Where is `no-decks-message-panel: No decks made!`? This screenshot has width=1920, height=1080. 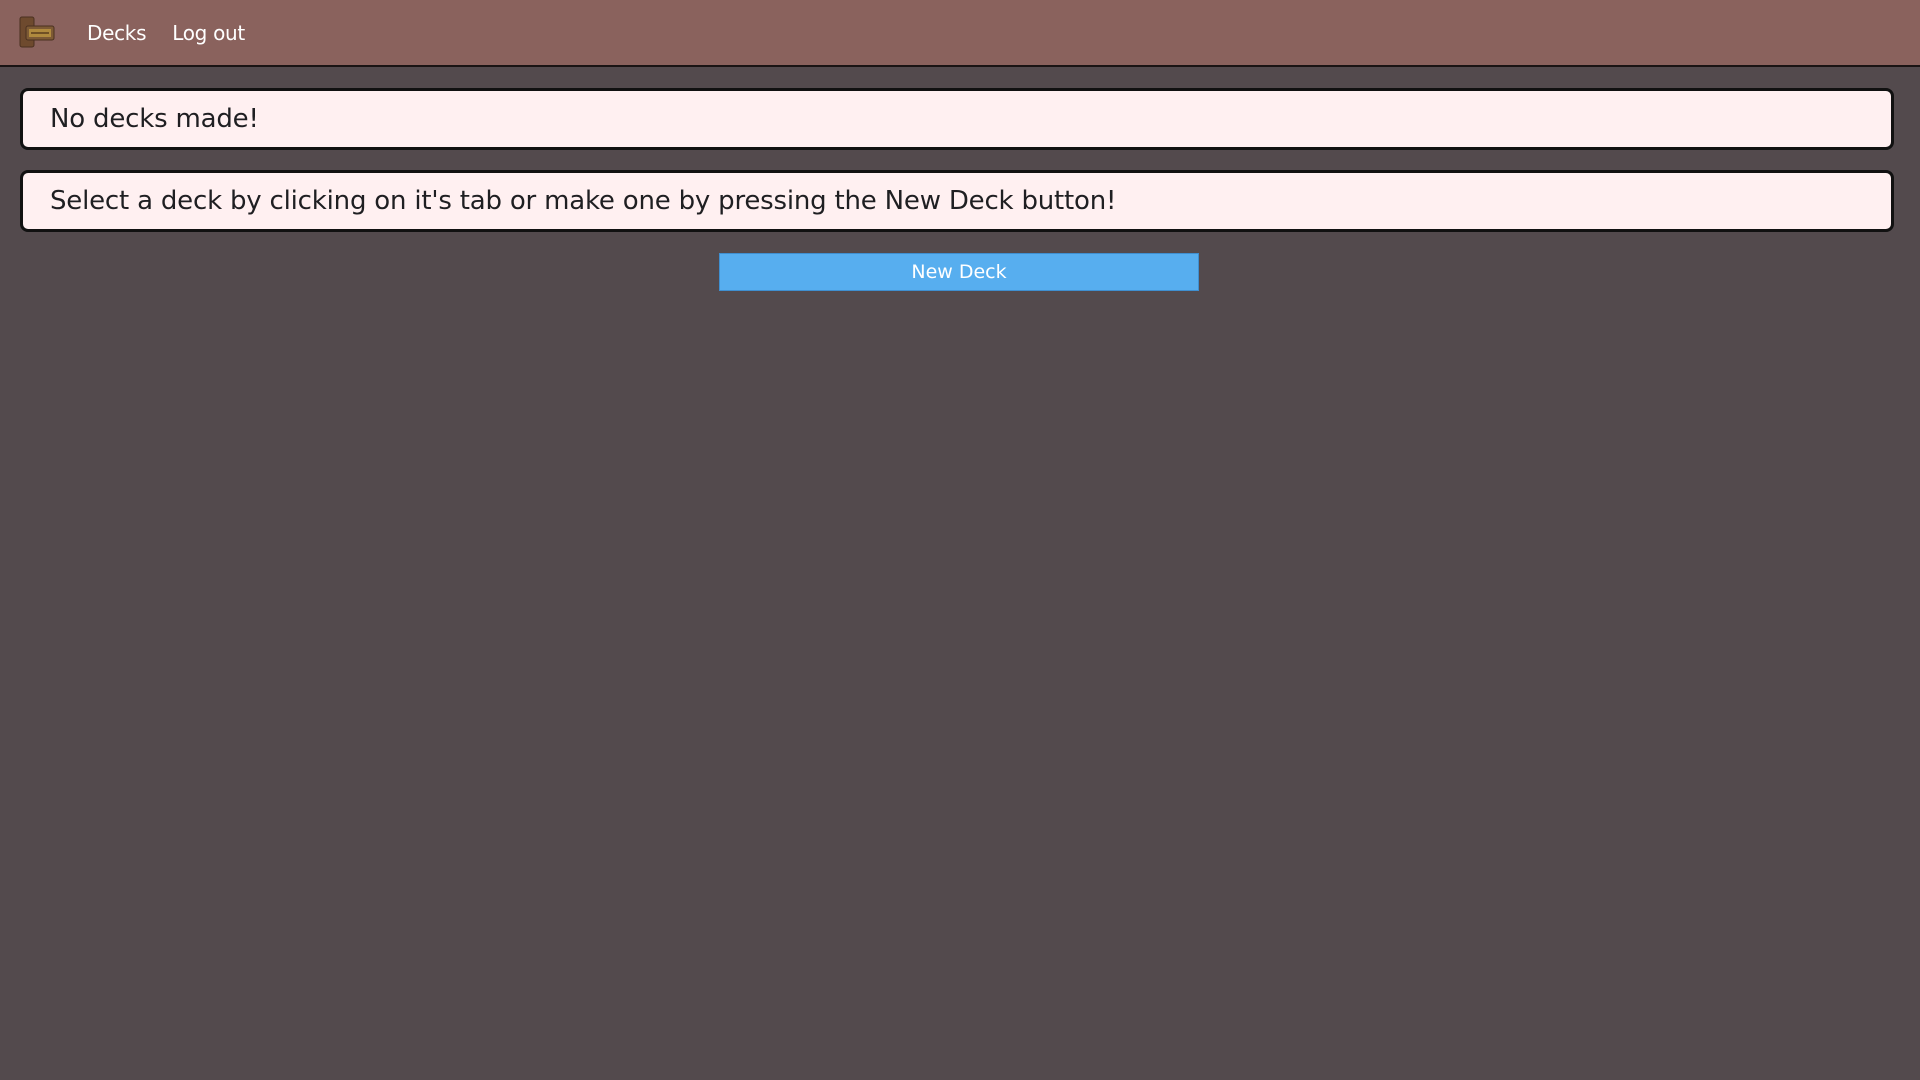
no-decks-message-panel: No decks made! is located at coordinates (957, 119).